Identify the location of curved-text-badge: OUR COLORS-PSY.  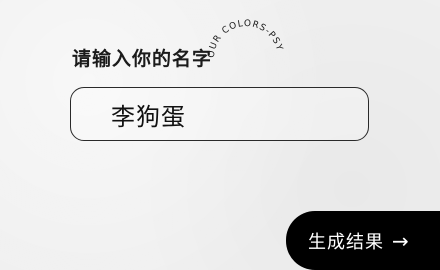
(245, 39).